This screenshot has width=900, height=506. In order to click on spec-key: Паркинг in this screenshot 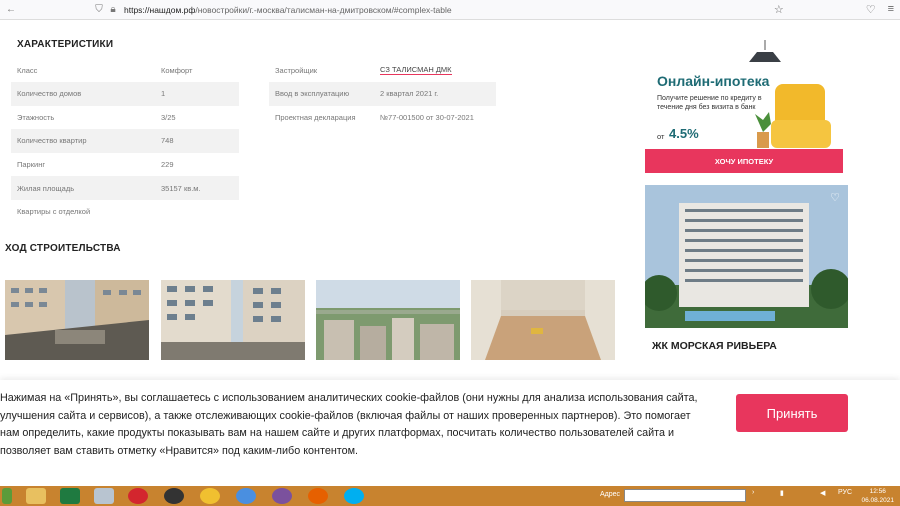, I will do `click(31, 164)`.